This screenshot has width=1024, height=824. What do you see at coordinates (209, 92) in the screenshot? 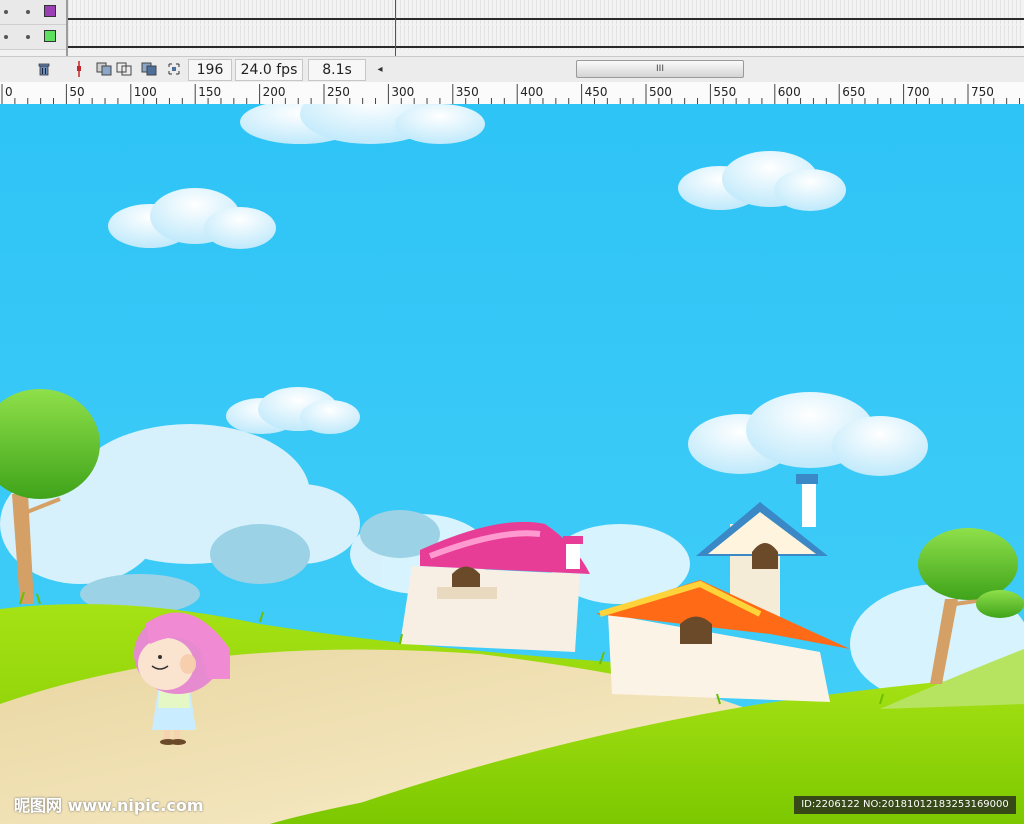
I see `ruler-label: 150` at bounding box center [209, 92].